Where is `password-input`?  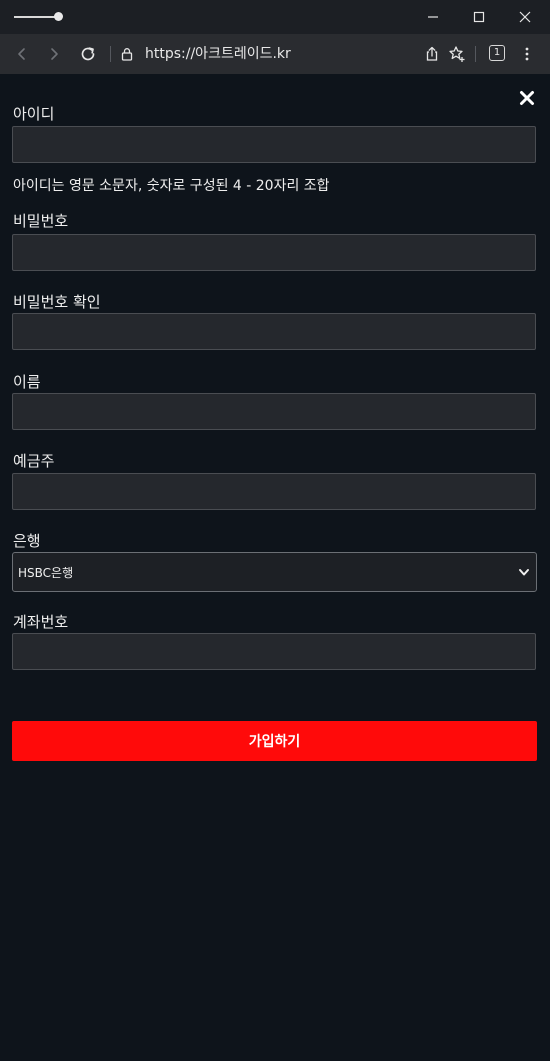
password-input is located at coordinates (274, 252).